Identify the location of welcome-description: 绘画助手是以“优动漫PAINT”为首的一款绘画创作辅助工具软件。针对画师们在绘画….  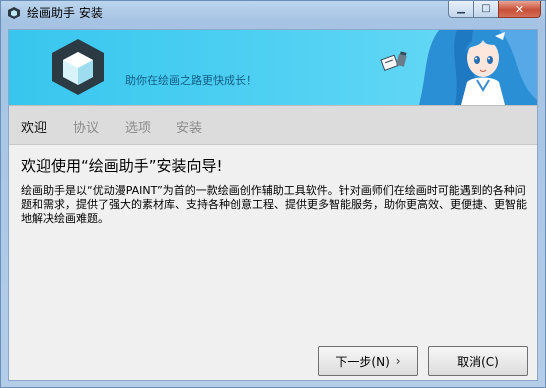
(274, 204).